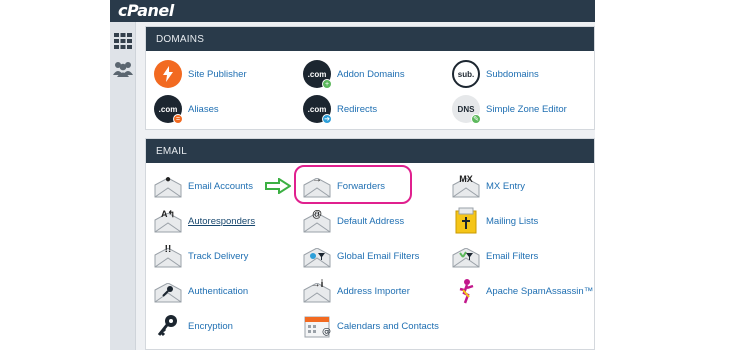 This screenshot has height=350, width=750. I want to click on autoresponders-item: A↰ Autoresponders, so click(204, 221).